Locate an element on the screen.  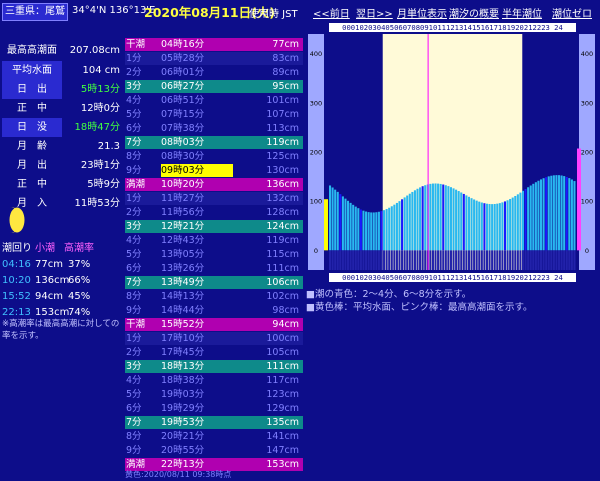
table-cell-height: 119cm is located at coordinates (282, 240).